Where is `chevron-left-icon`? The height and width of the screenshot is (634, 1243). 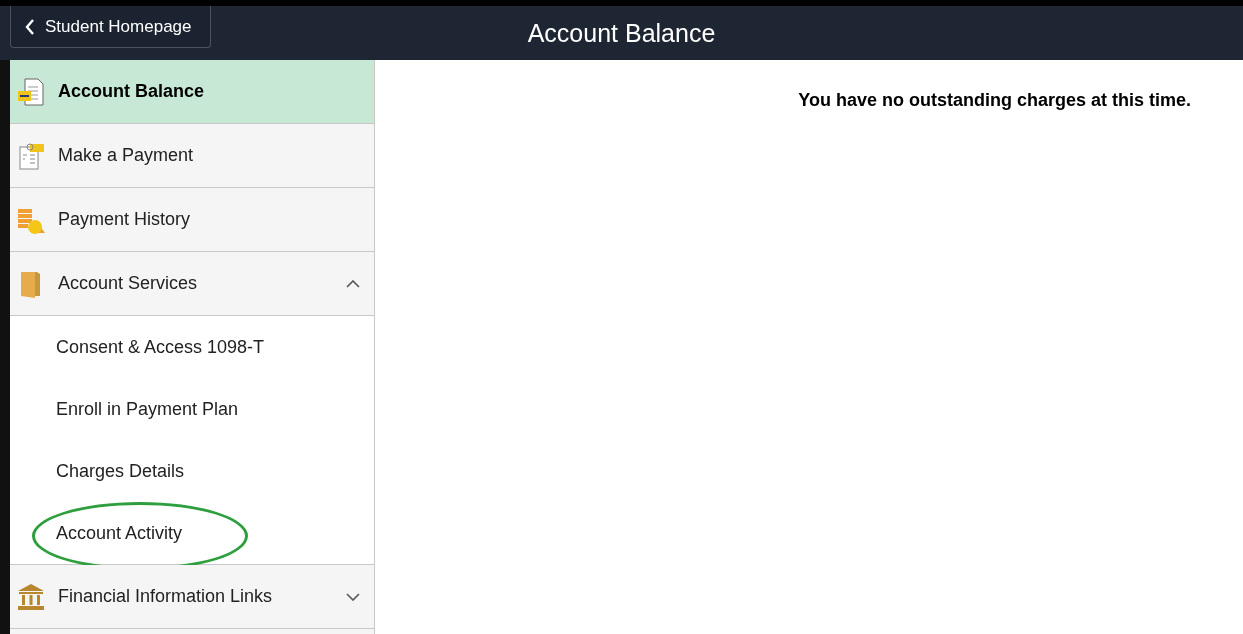 chevron-left-icon is located at coordinates (30, 26).